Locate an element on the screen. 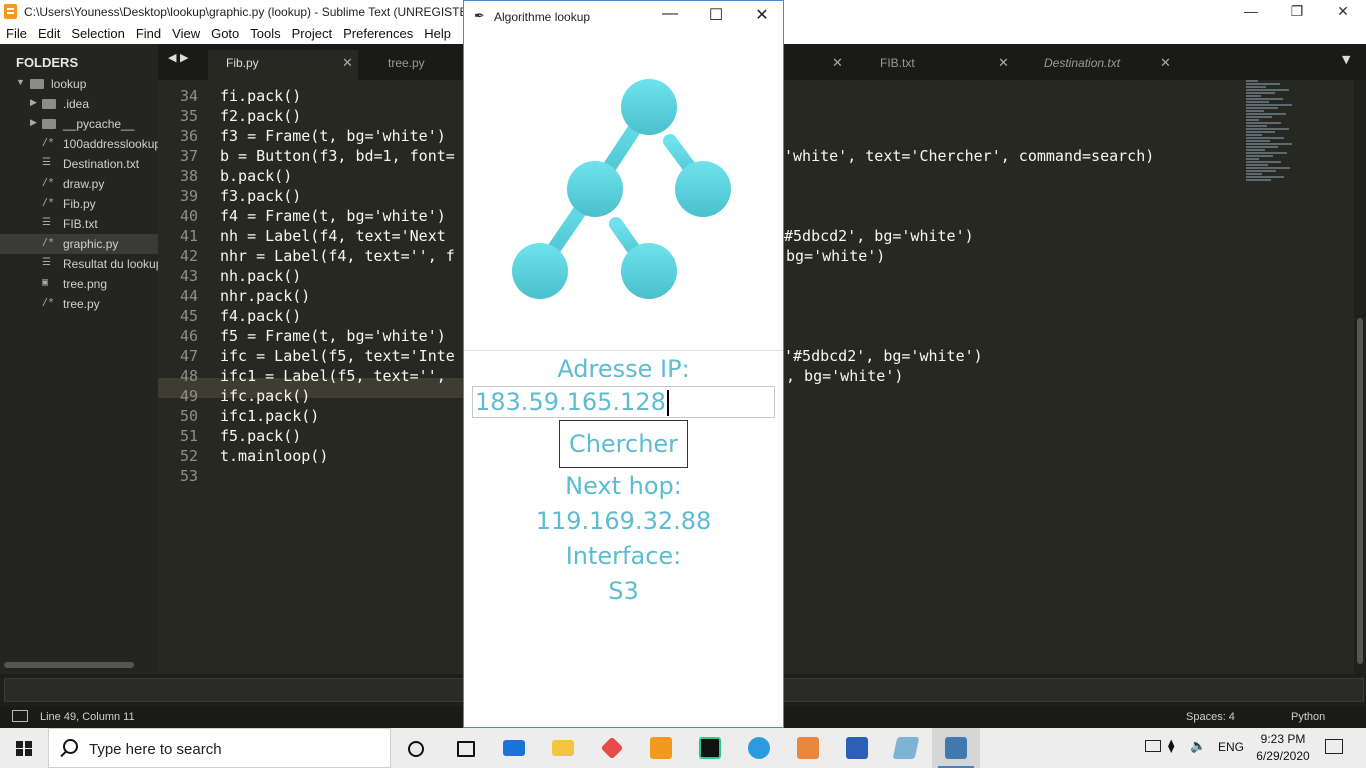  ip-input-value: 183.59.165.128 is located at coordinates (570, 402).